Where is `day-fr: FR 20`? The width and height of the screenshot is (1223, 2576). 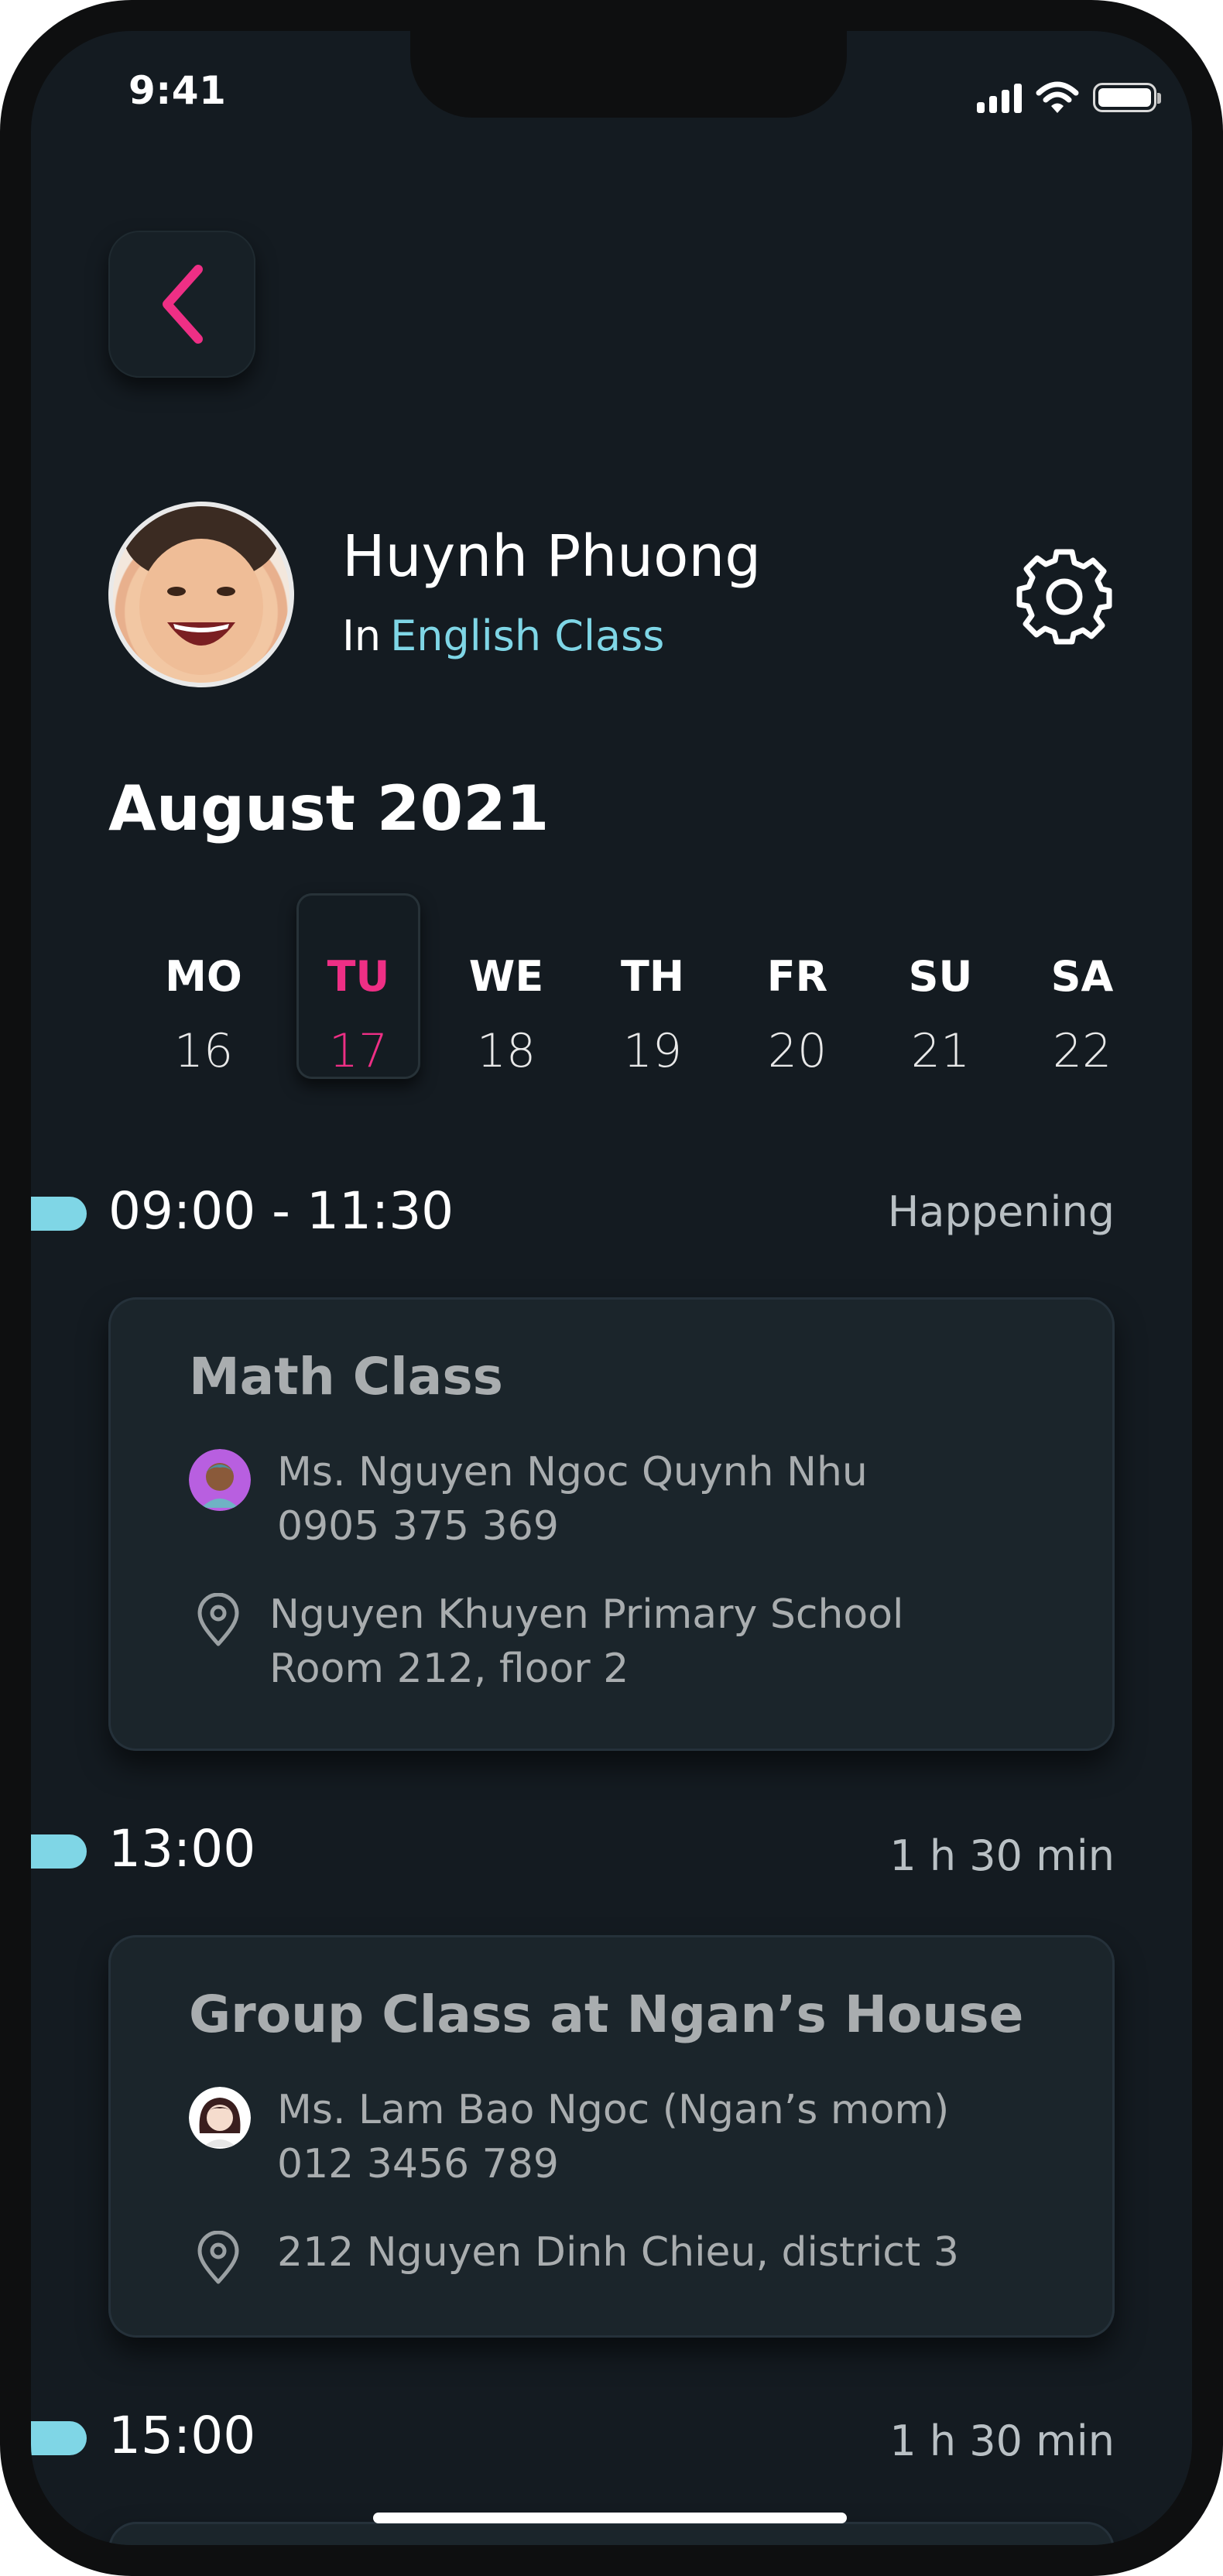 day-fr: FR 20 is located at coordinates (797, 986).